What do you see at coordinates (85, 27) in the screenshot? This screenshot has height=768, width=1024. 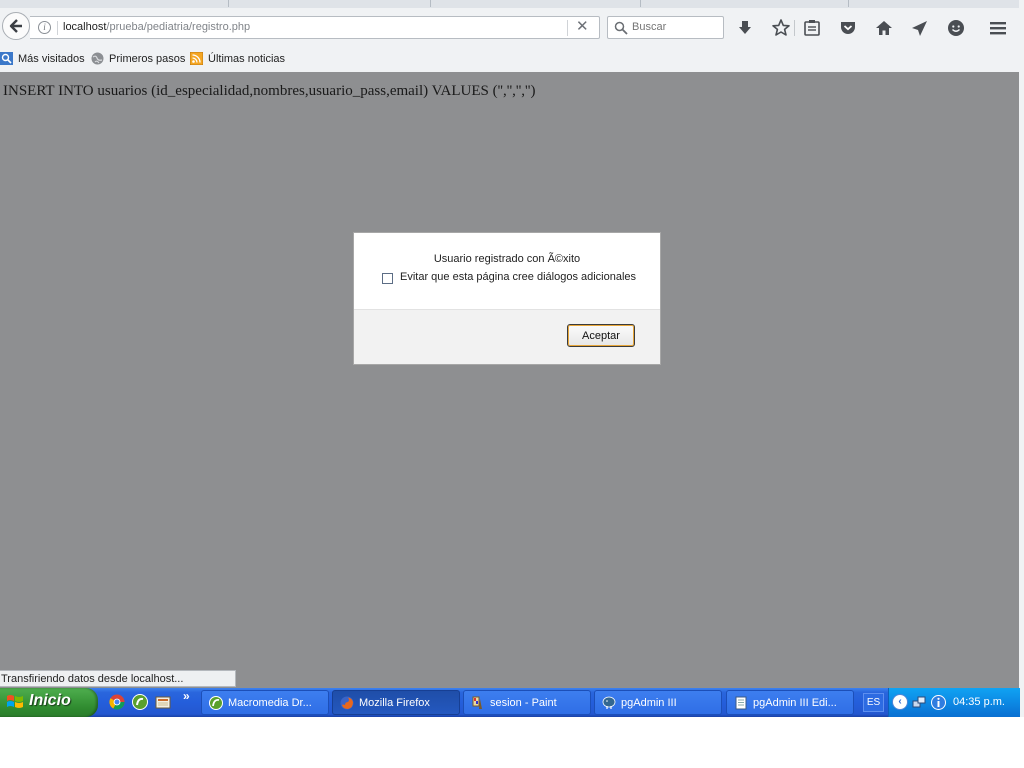 I see `url-host: localhost` at bounding box center [85, 27].